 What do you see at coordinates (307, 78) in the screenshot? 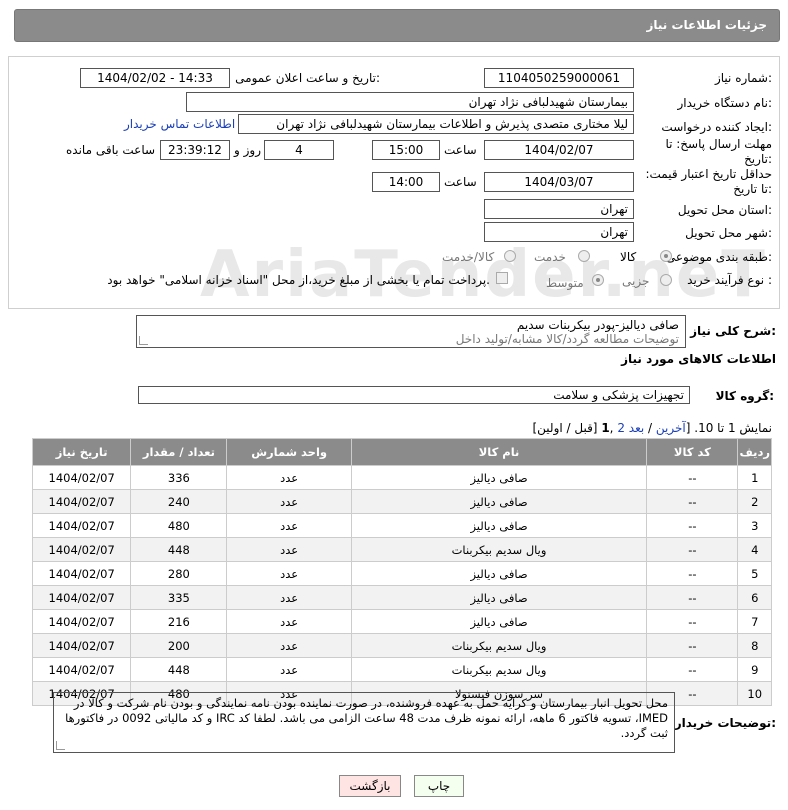
I see `announce-label: تاریخ و ساعت اعلان عمومی:` at bounding box center [307, 78].